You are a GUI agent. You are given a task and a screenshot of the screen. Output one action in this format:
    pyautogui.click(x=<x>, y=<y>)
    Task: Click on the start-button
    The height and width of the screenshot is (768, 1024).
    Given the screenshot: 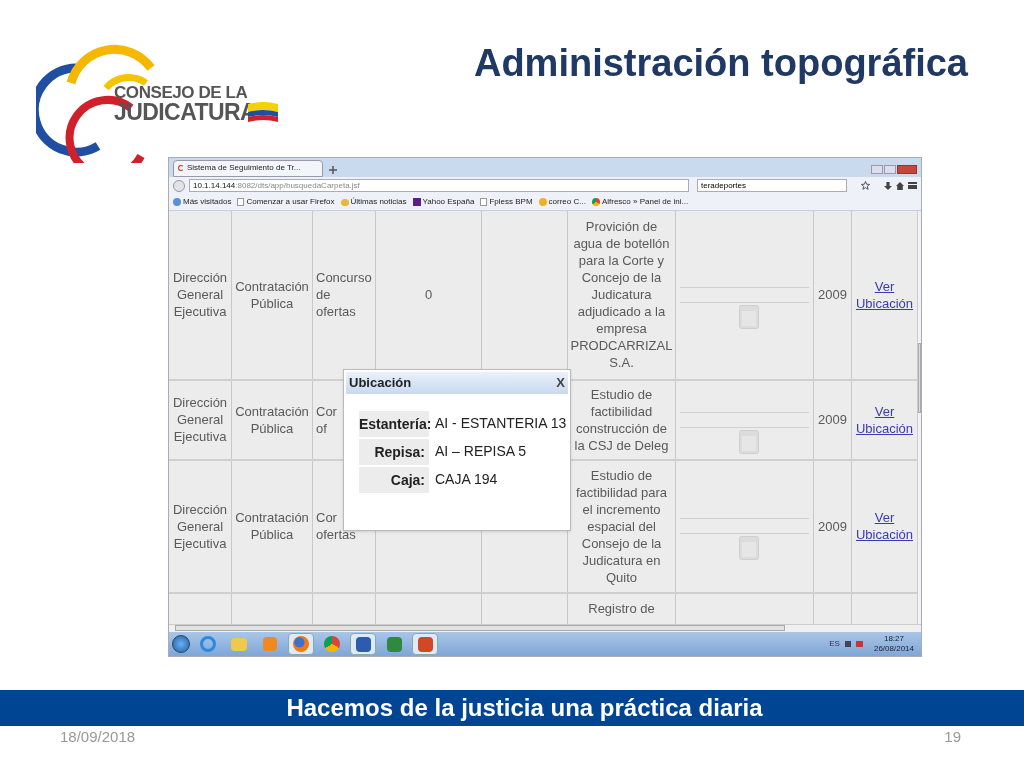 What is the action you would take?
    pyautogui.click(x=181, y=644)
    